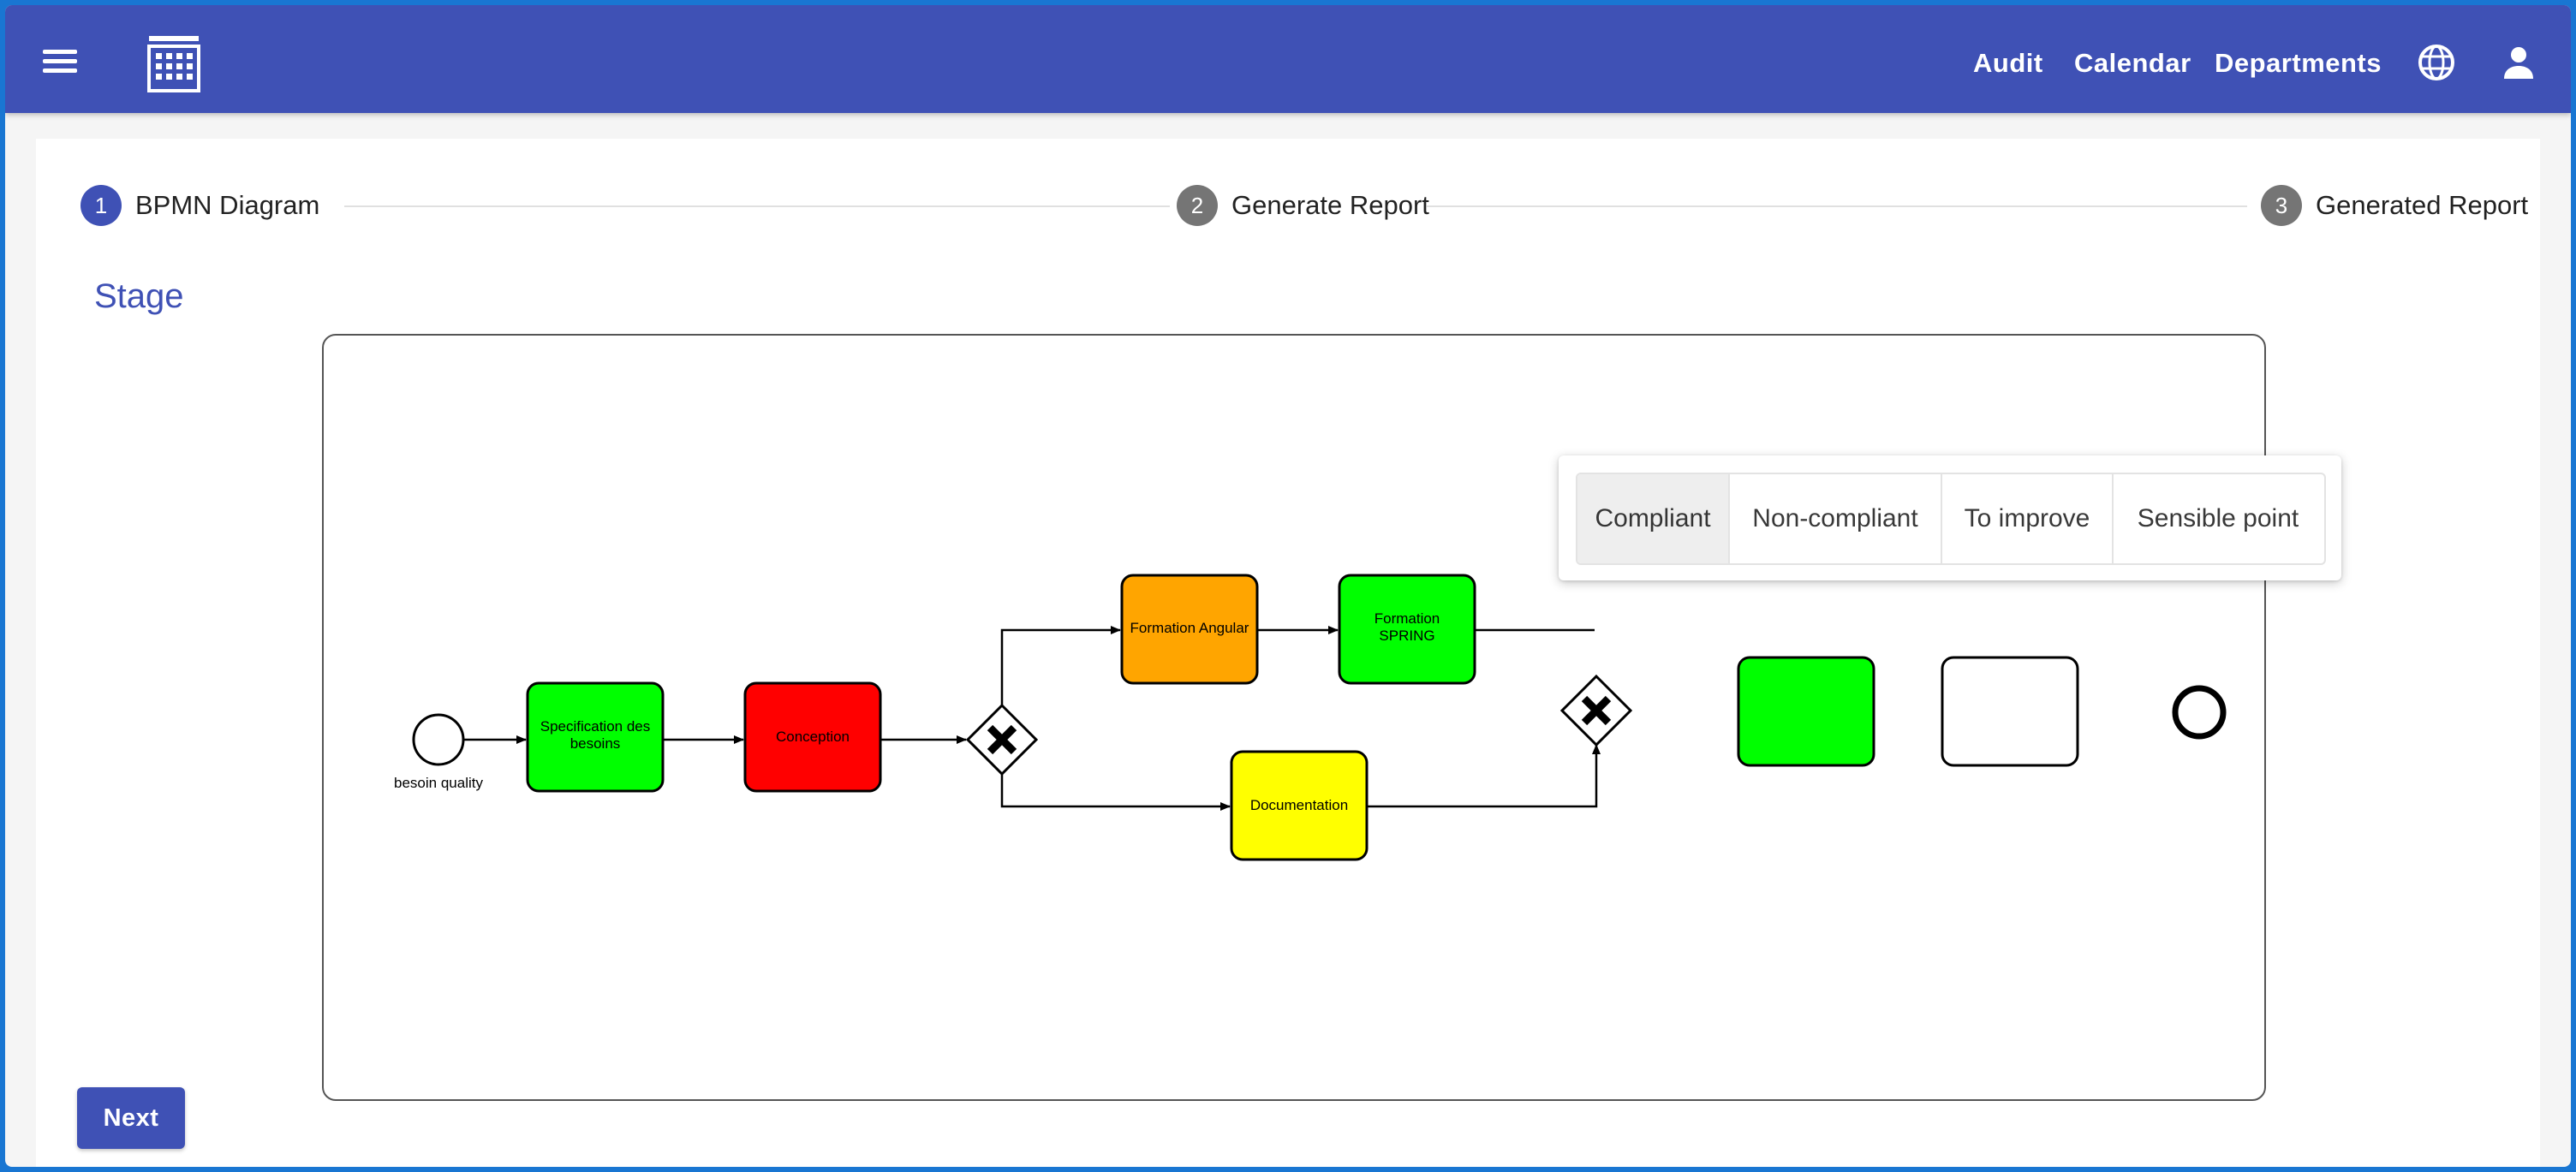  Describe the element at coordinates (1596, 710) in the screenshot. I see `exclusive-gateway-join` at that location.